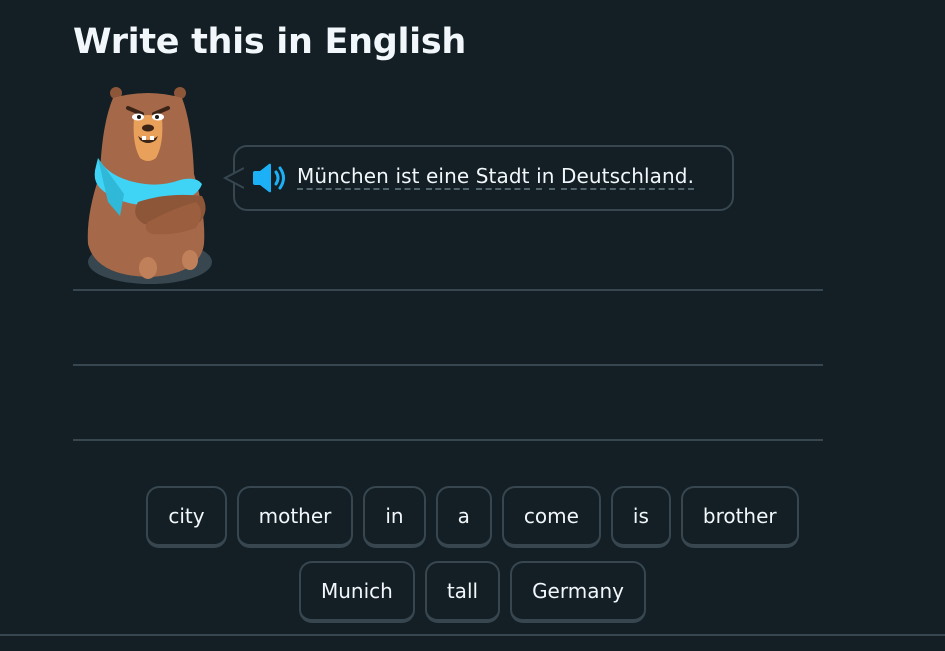  What do you see at coordinates (357, 592) in the screenshot?
I see `word-chip-munich: Munich` at bounding box center [357, 592].